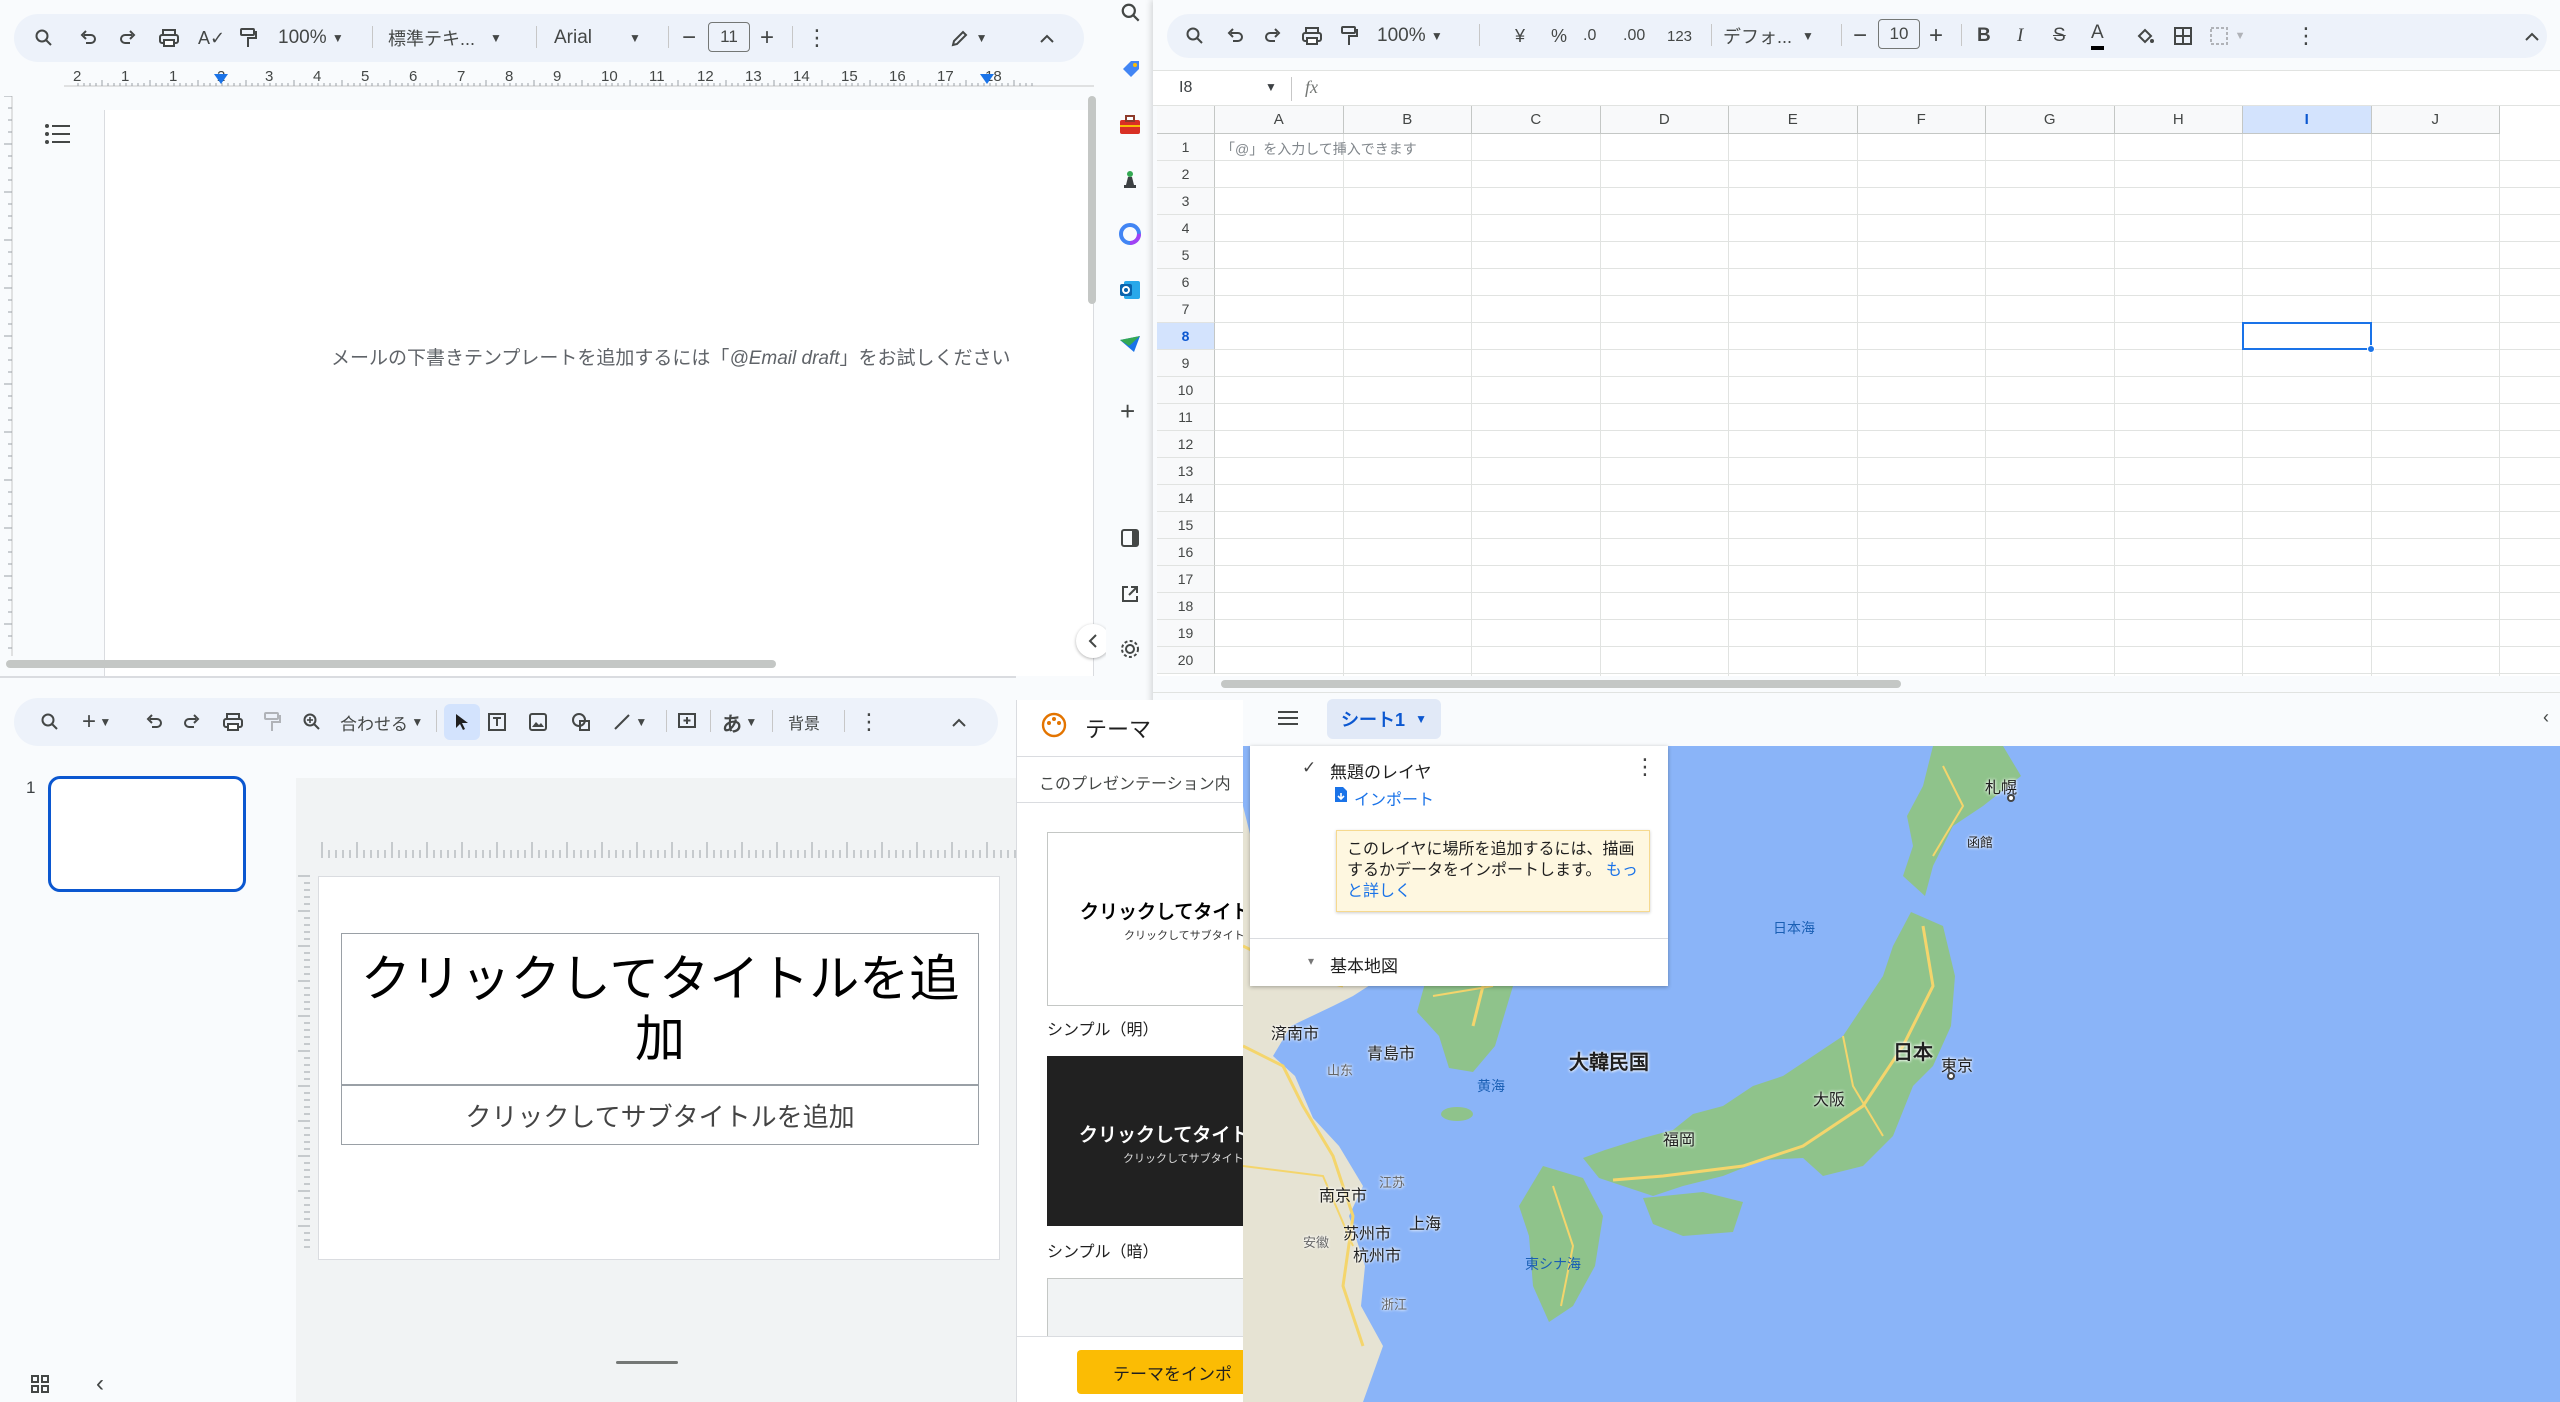 The height and width of the screenshot is (1402, 2560). Describe the element at coordinates (1186, 363) in the screenshot. I see `row-header: 9` at that location.